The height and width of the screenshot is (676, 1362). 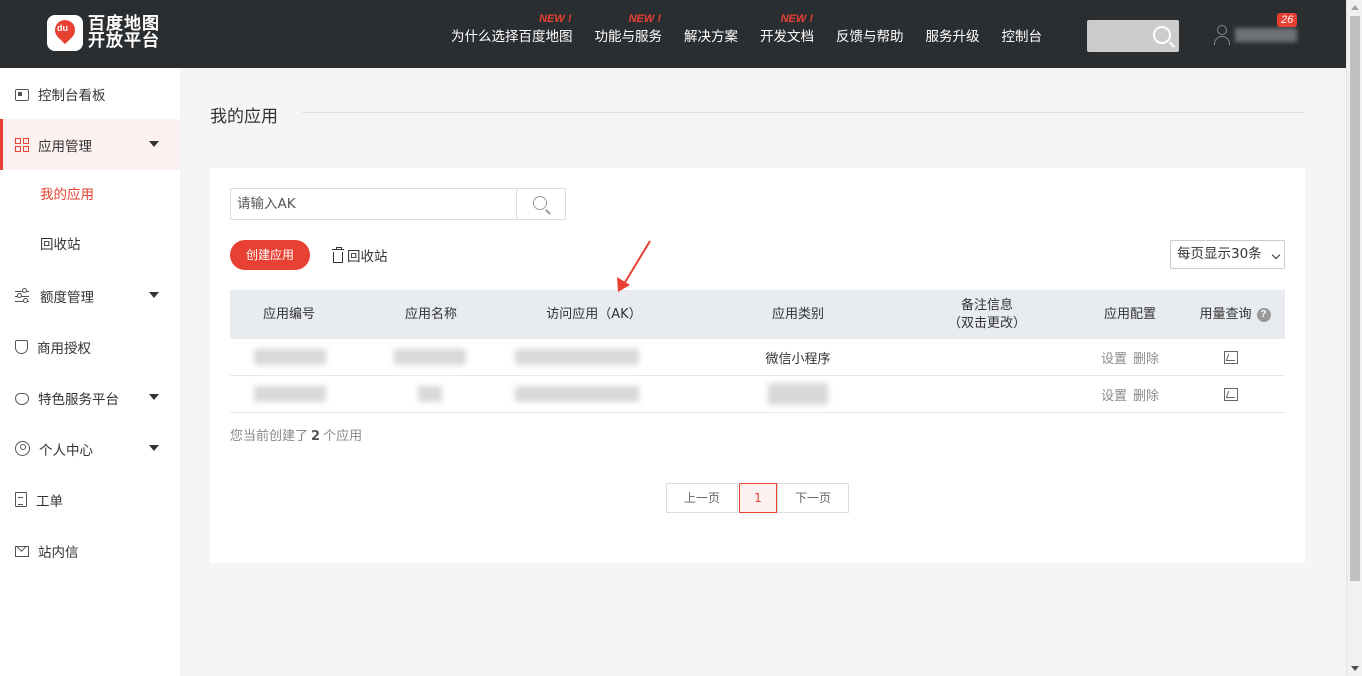 I want to click on sidebar-item-my-apps: 我的应用, so click(x=90, y=195).